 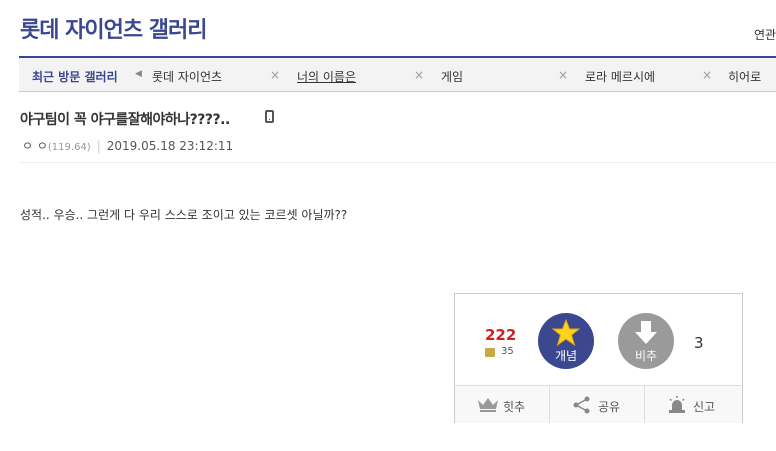 What do you see at coordinates (113, 28) in the screenshot?
I see `gallery-title: 롯데 자이언츠 갤러리` at bounding box center [113, 28].